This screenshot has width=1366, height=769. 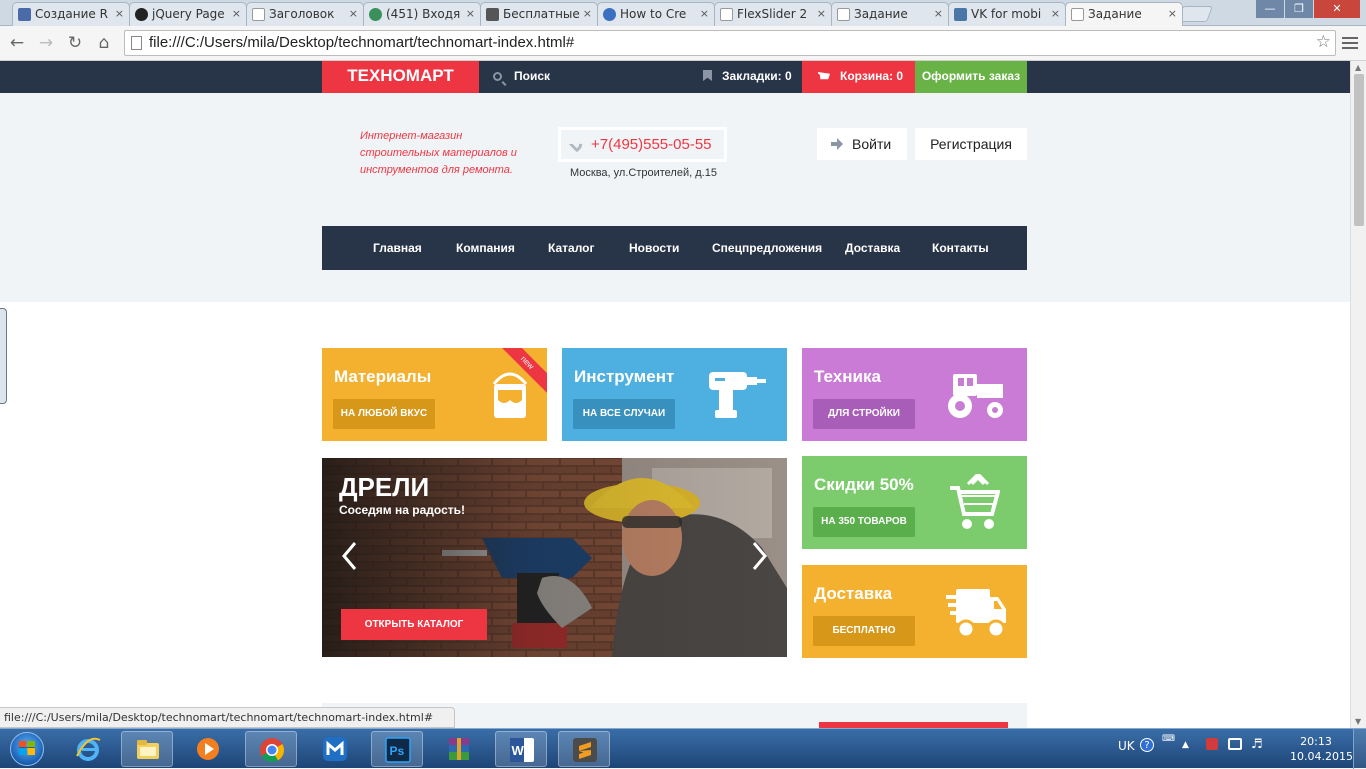 I want to click on show-desktop-button, so click(x=1359, y=749).